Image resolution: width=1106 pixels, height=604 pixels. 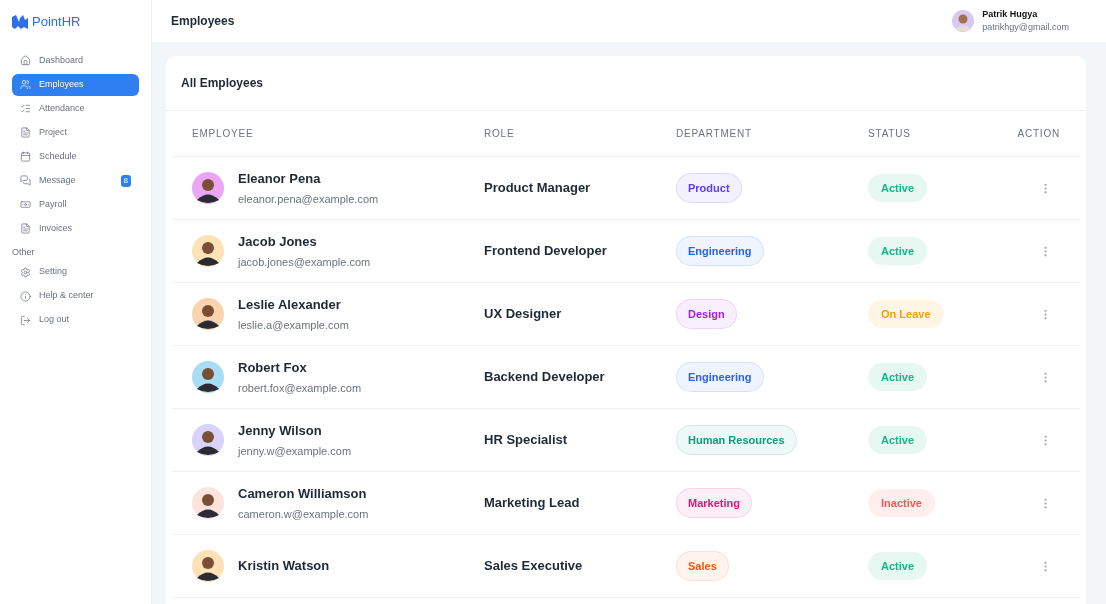 I want to click on chat-icon, so click(x=25, y=180).